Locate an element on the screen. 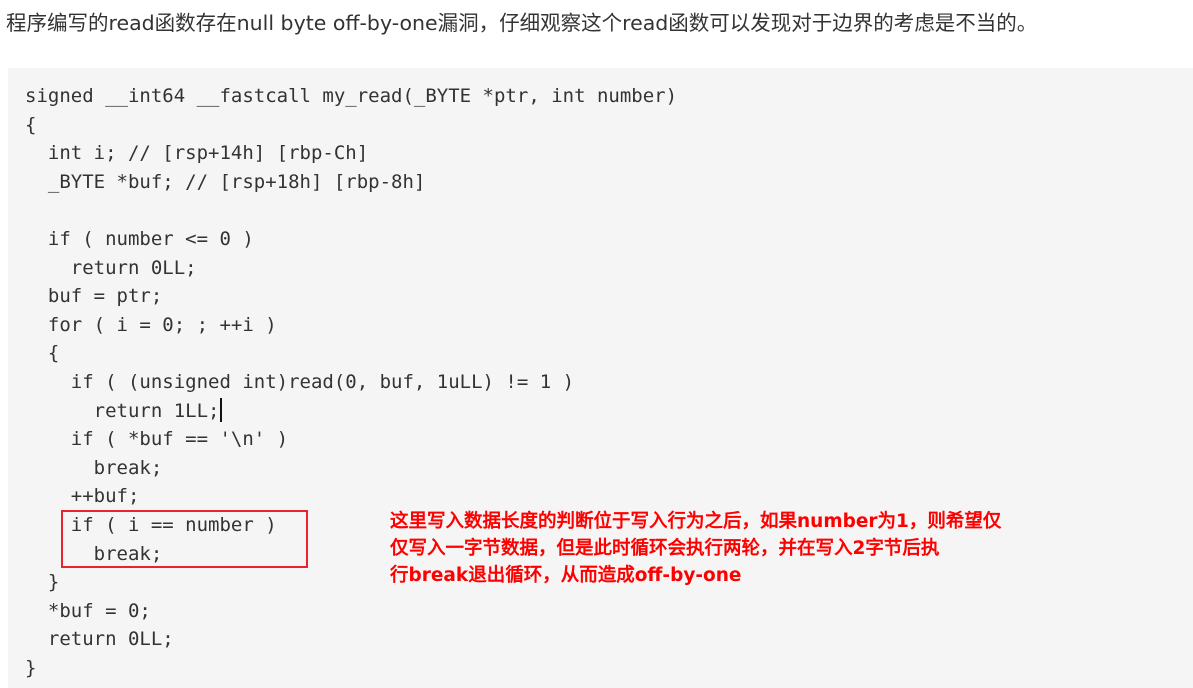 Image resolution: width=1193 pixels, height=688 pixels. annotation-line: 行break退出循环，从而造成off-by-one is located at coordinates (566, 575).